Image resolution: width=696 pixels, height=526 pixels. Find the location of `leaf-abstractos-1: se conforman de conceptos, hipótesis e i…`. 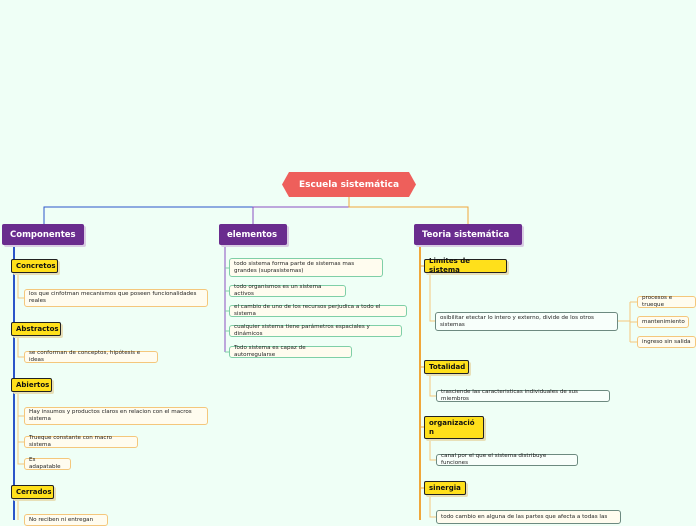

leaf-abstractos-1: se conforman de conceptos, hipótesis e i… is located at coordinates (91, 356).